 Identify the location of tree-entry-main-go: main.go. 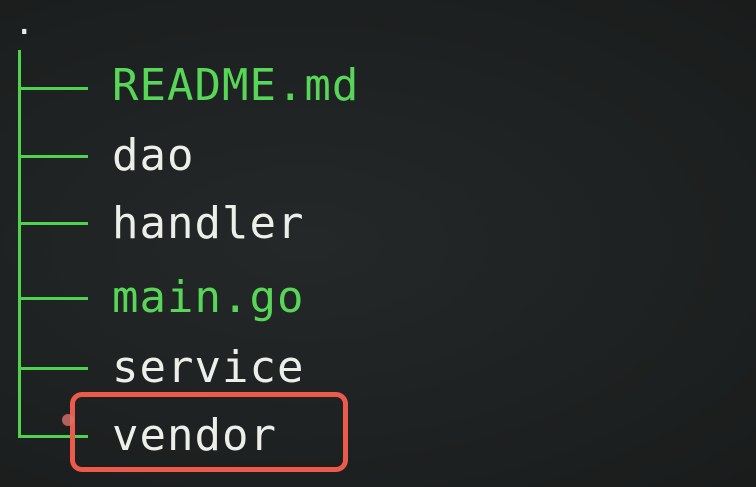
(208, 298).